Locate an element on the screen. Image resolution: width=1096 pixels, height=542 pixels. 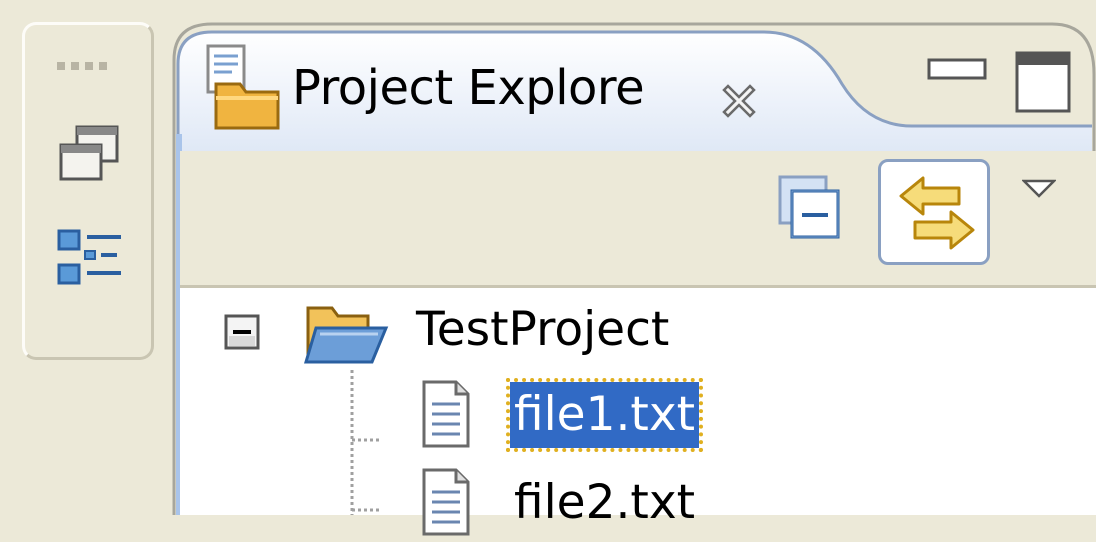
maximize-button is located at coordinates (1043, 82).